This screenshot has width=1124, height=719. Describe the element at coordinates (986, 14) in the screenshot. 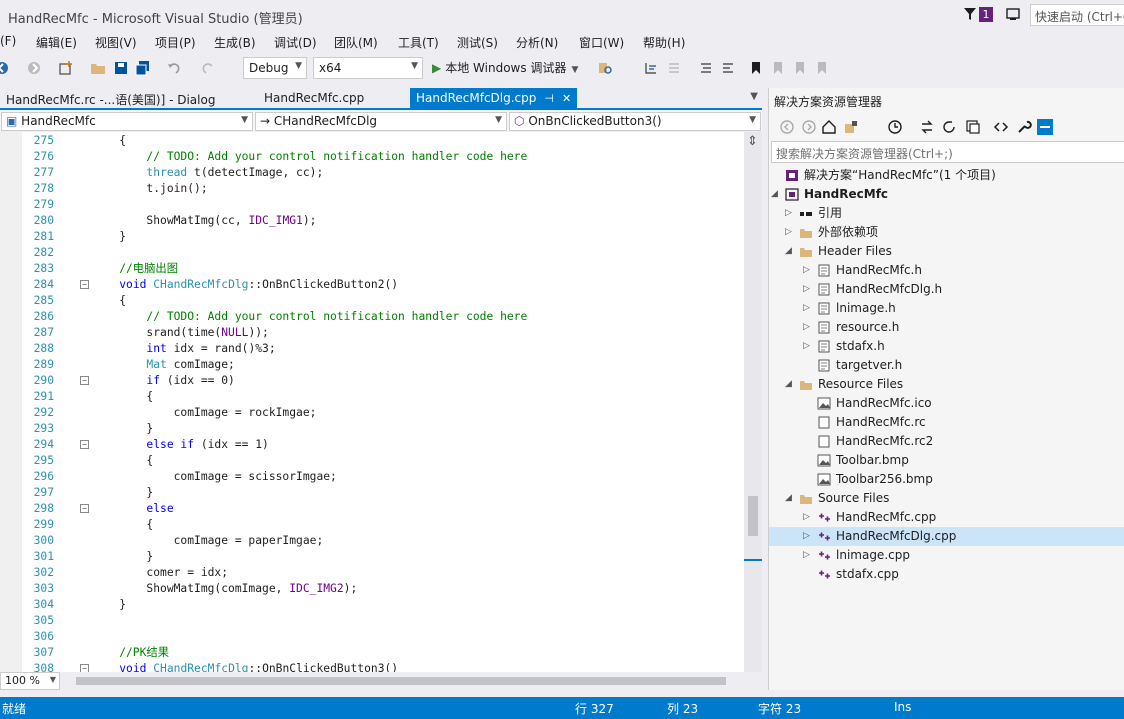

I see `notification-badge: 1` at that location.